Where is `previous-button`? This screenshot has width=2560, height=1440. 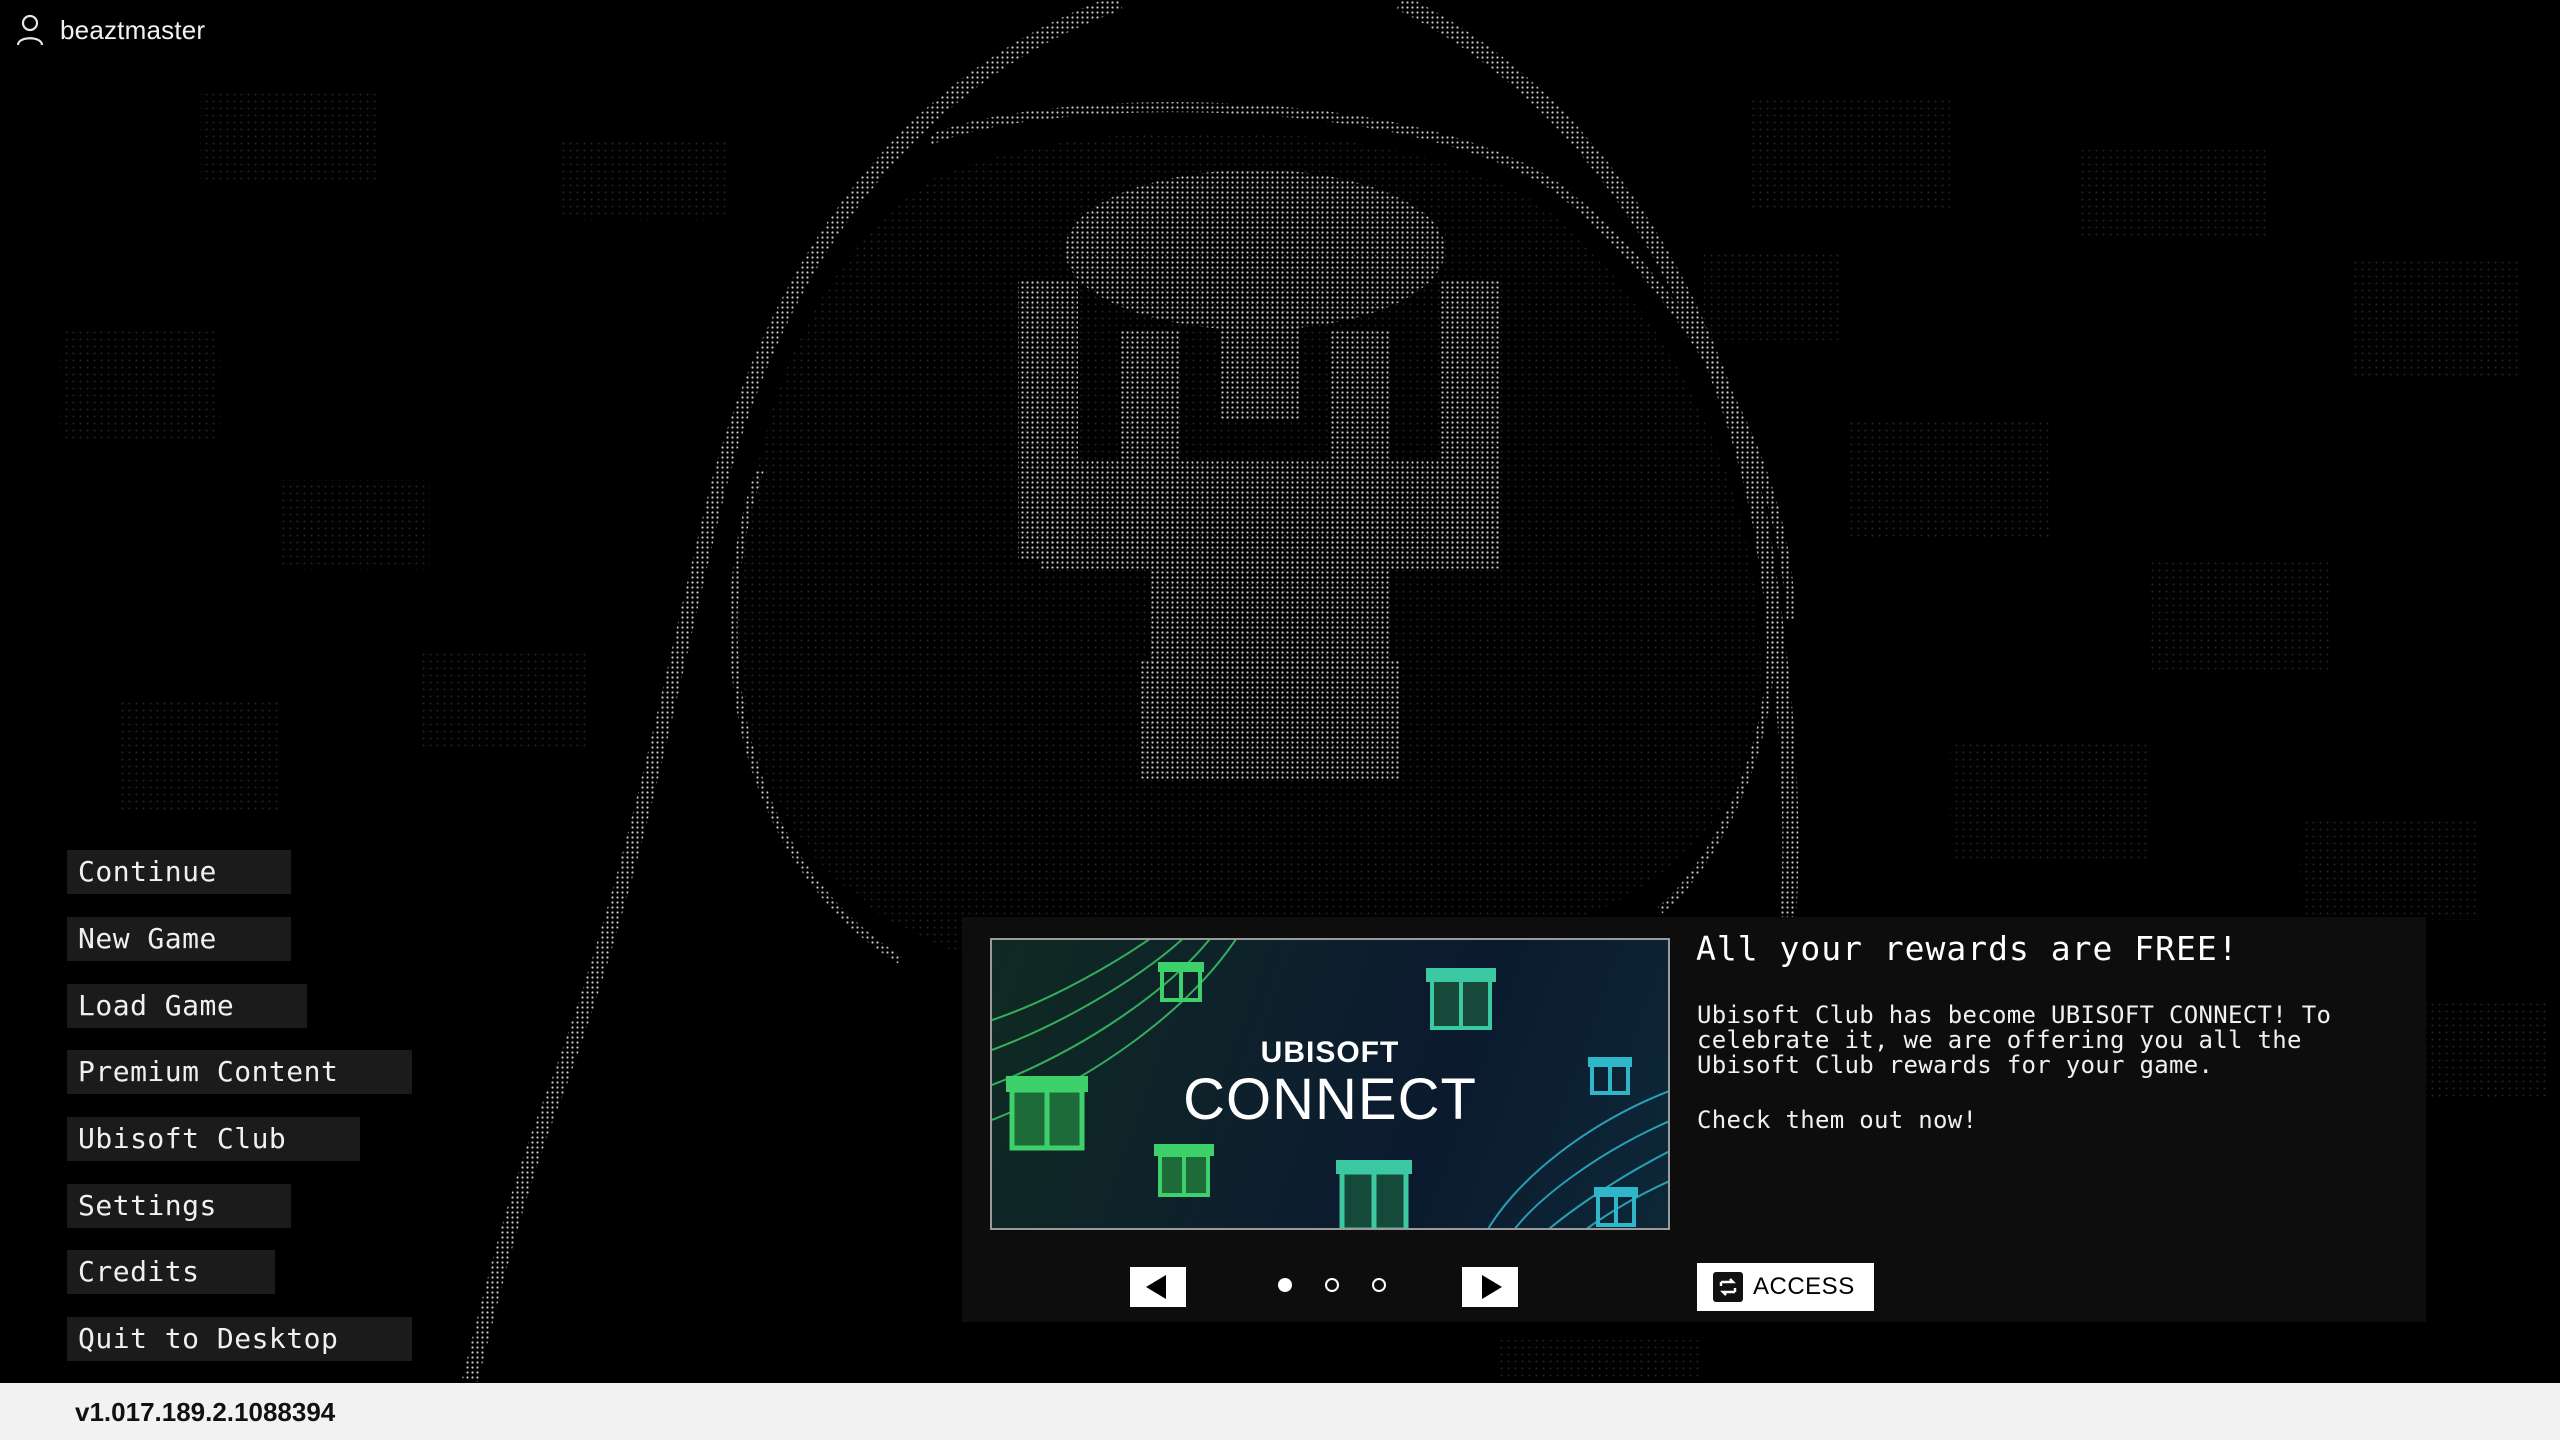 previous-button is located at coordinates (1158, 1287).